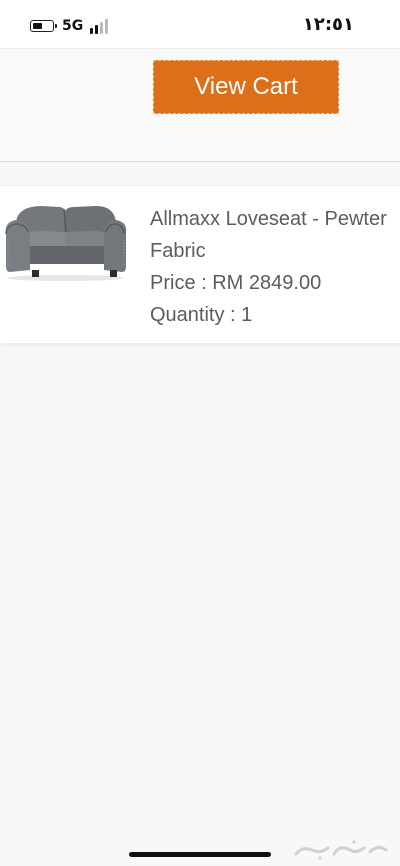  I want to click on product-image, so click(66, 243).